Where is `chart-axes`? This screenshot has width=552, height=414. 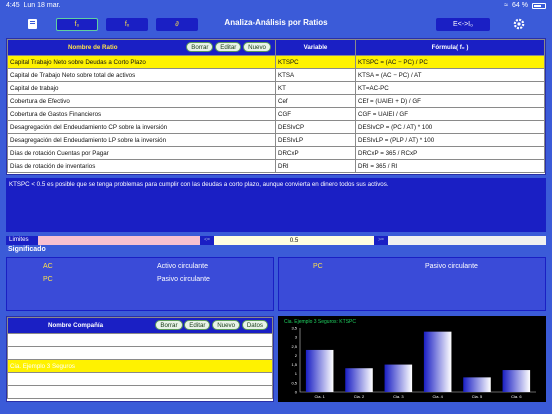 chart-axes is located at coordinates (417, 360).